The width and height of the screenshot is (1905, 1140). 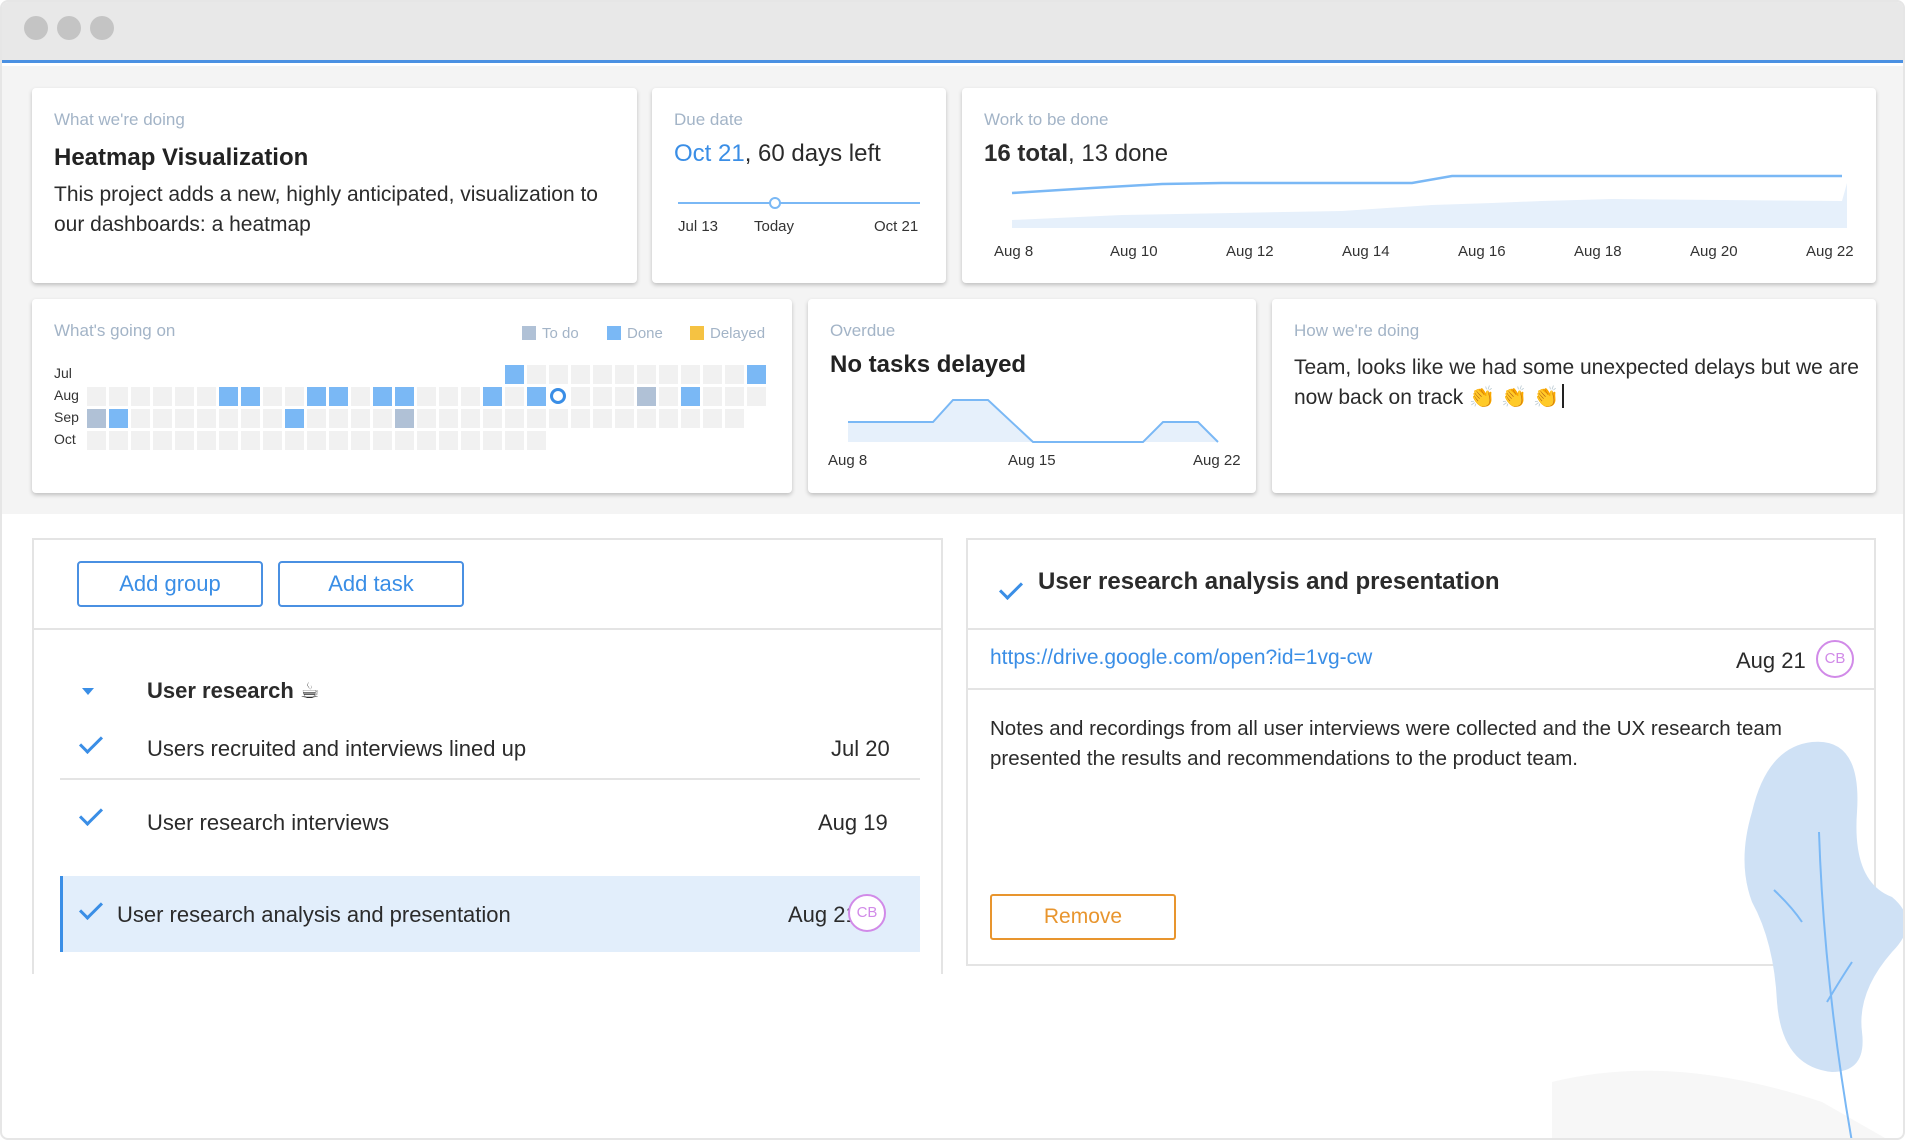 I want to click on attachment-link: https://drive.google.com/open?id=1vg-cw, so click(x=1181, y=658).